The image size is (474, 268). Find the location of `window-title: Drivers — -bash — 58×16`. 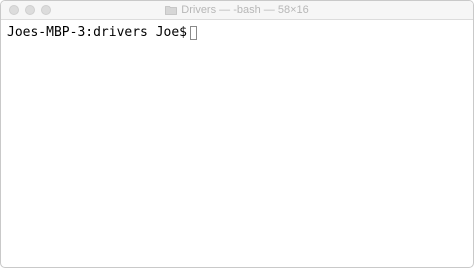

window-title: Drivers — -bash — 58×16 is located at coordinates (237, 10).